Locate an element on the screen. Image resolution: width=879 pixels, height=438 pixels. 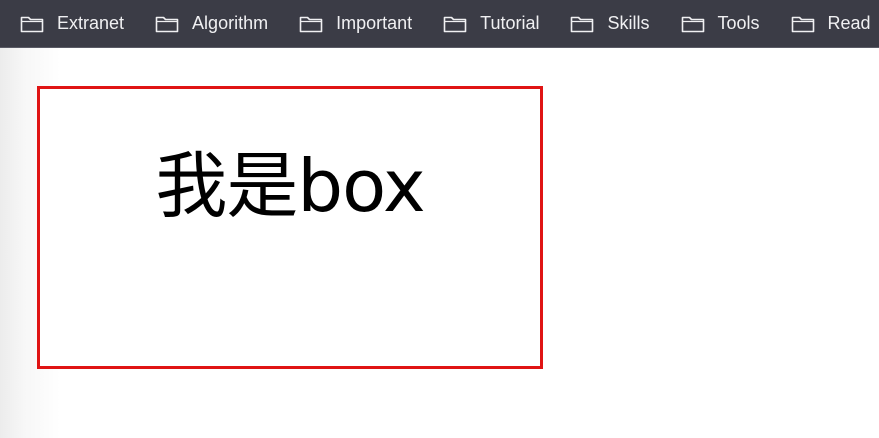
bookmark-folder-read: Read is located at coordinates (825, 24).